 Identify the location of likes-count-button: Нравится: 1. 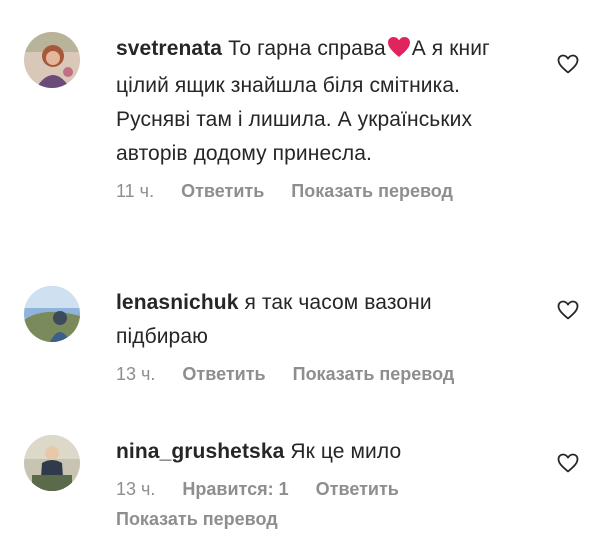
(235, 489).